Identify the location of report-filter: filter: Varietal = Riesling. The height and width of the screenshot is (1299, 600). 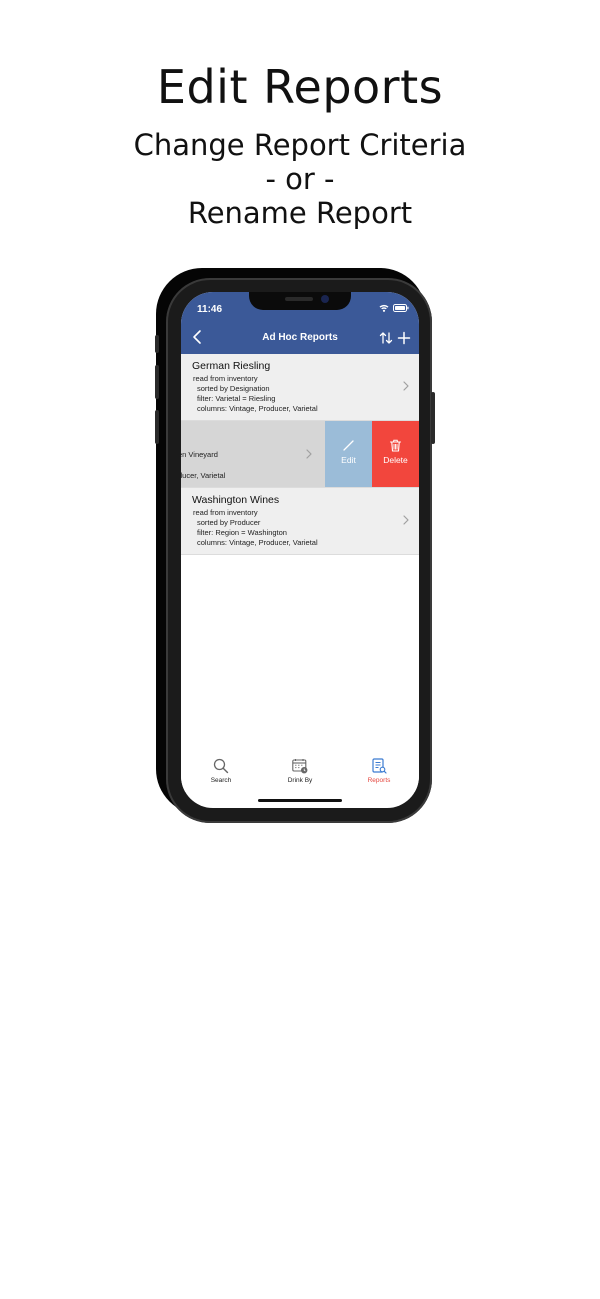
(236, 398).